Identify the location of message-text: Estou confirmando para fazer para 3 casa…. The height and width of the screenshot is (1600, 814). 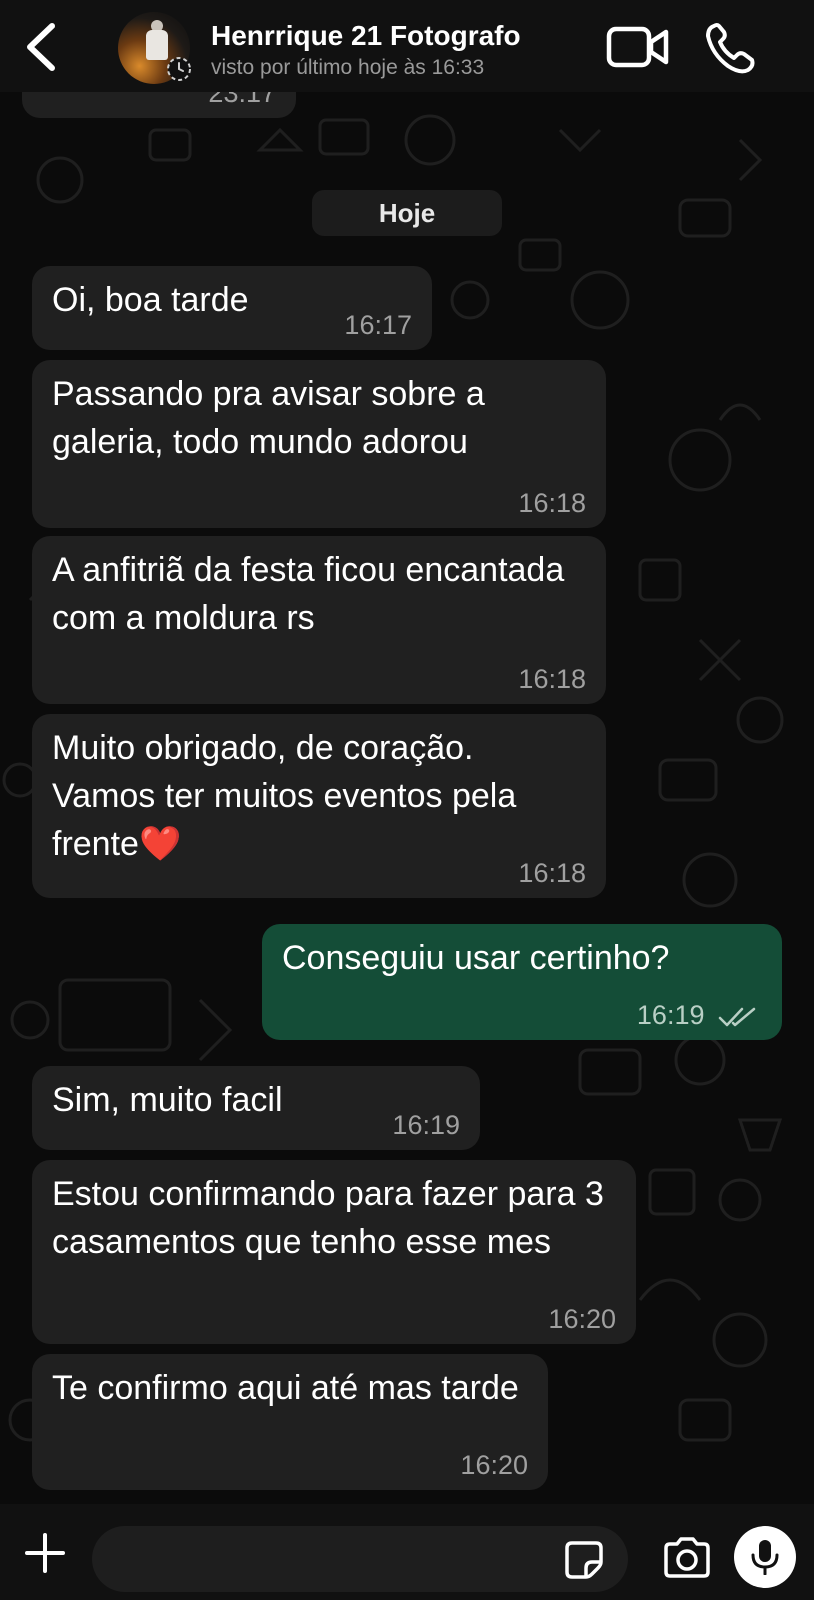
(328, 1218).